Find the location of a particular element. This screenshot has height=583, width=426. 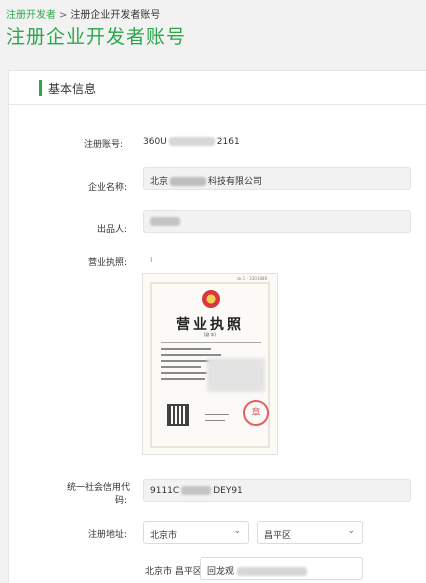

district-value: 昌平区 is located at coordinates (278, 536).